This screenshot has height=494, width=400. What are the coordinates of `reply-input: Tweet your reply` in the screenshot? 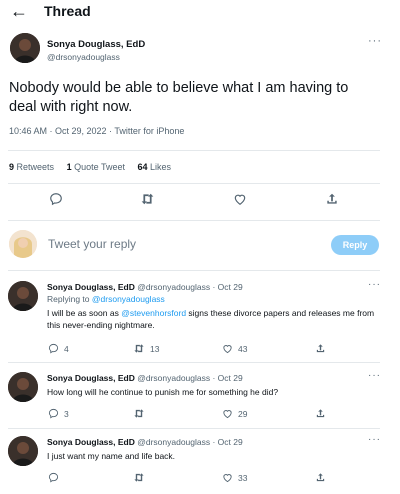 It's located at (92, 244).